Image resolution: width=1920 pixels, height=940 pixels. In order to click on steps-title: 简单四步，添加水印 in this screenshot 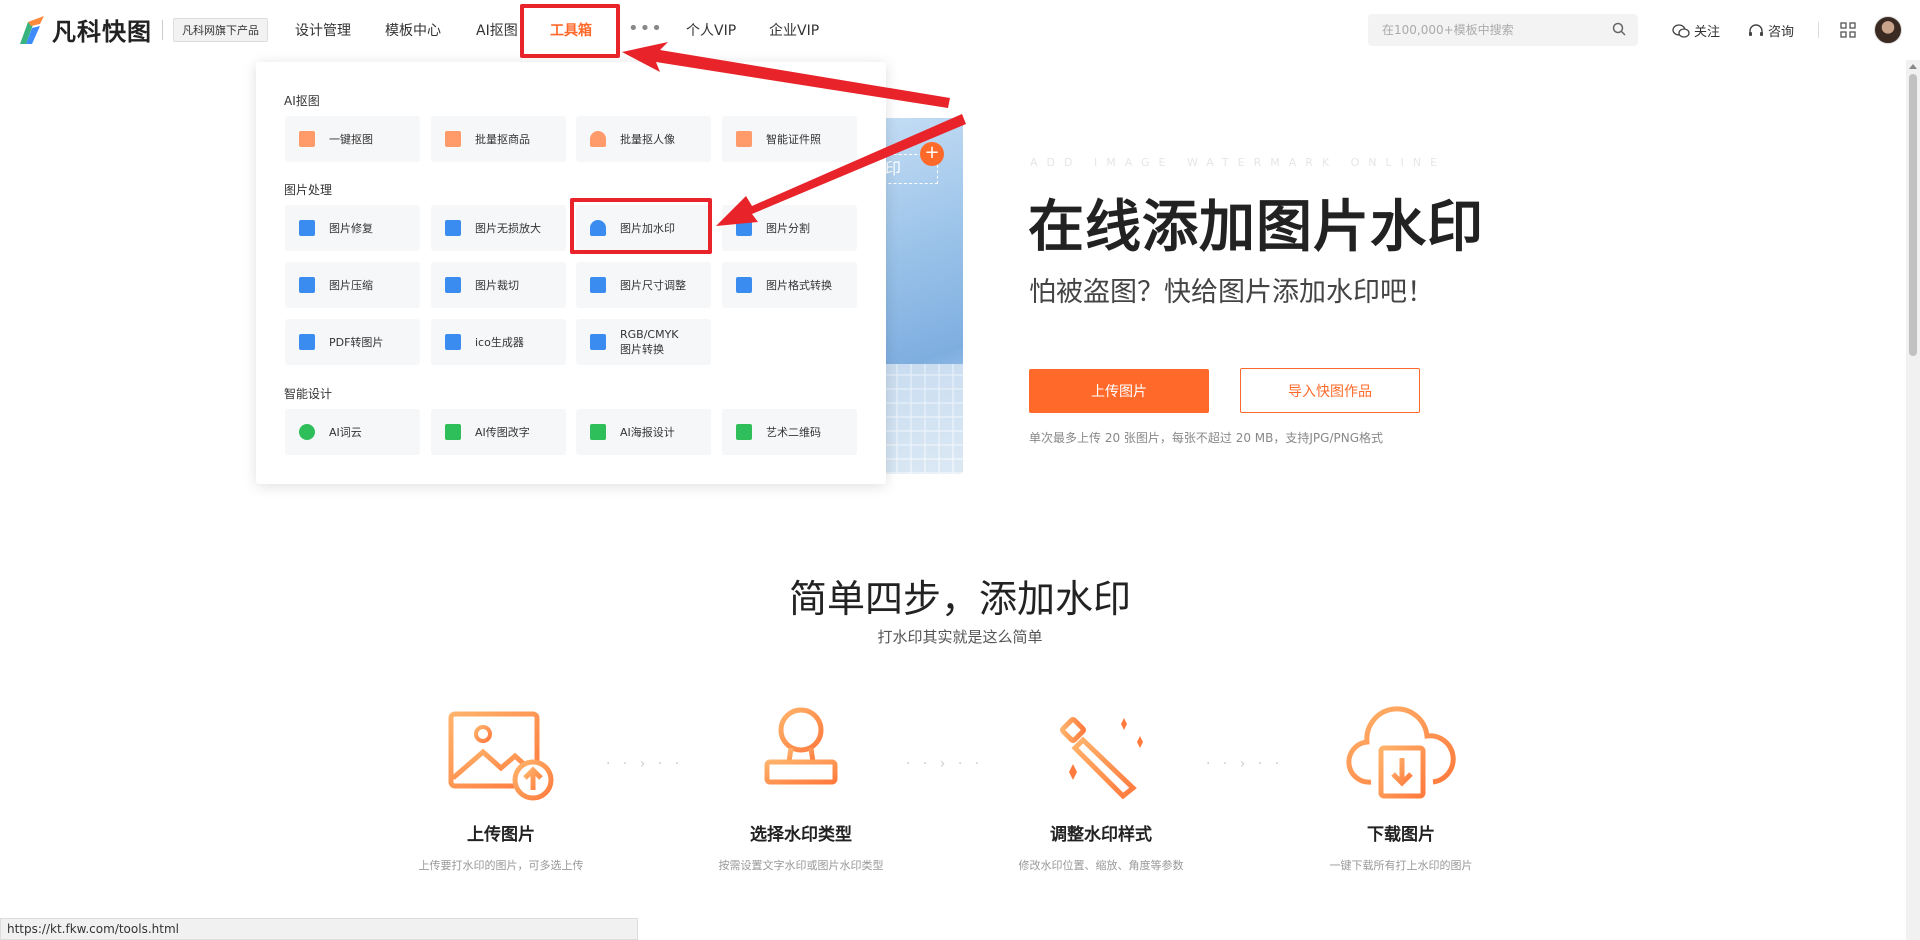, I will do `click(959, 599)`.